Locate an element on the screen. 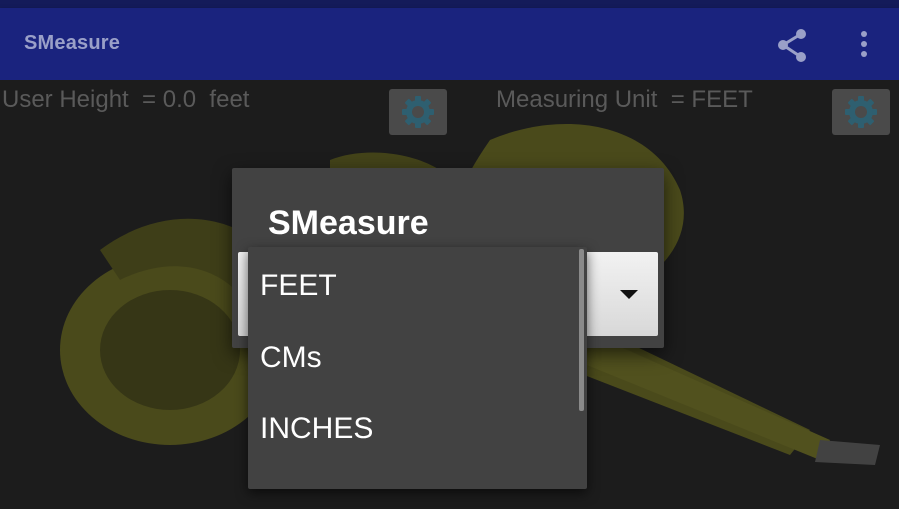 Image resolution: width=899 pixels, height=509 pixels. measuring-unit-label: Measuring Unit = FEET is located at coordinates (624, 99).